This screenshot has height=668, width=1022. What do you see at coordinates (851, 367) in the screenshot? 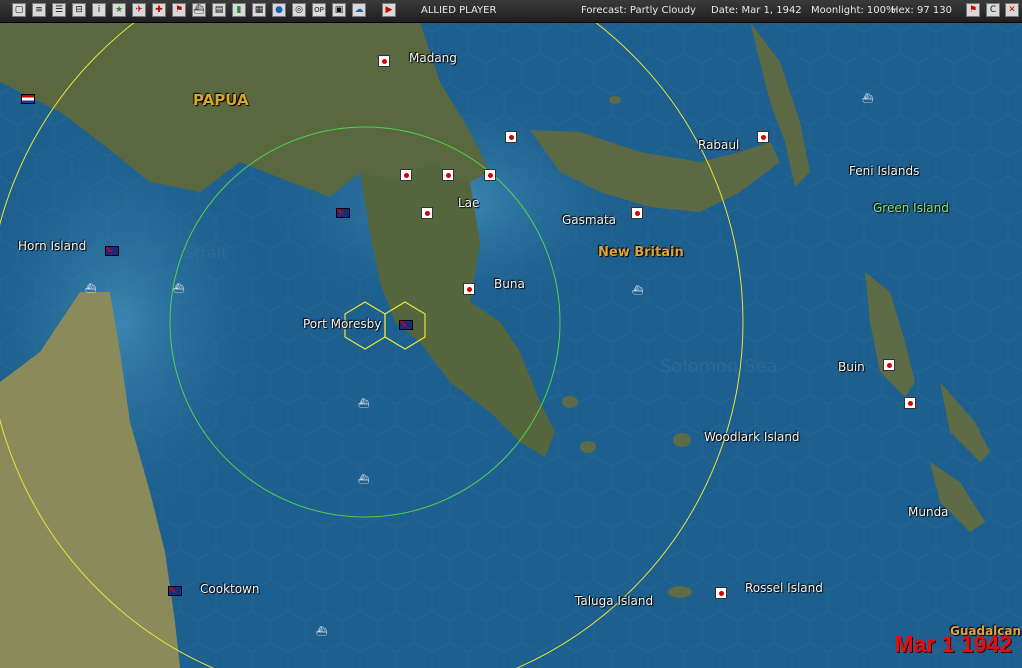
I see `label-buin: Buin` at bounding box center [851, 367].